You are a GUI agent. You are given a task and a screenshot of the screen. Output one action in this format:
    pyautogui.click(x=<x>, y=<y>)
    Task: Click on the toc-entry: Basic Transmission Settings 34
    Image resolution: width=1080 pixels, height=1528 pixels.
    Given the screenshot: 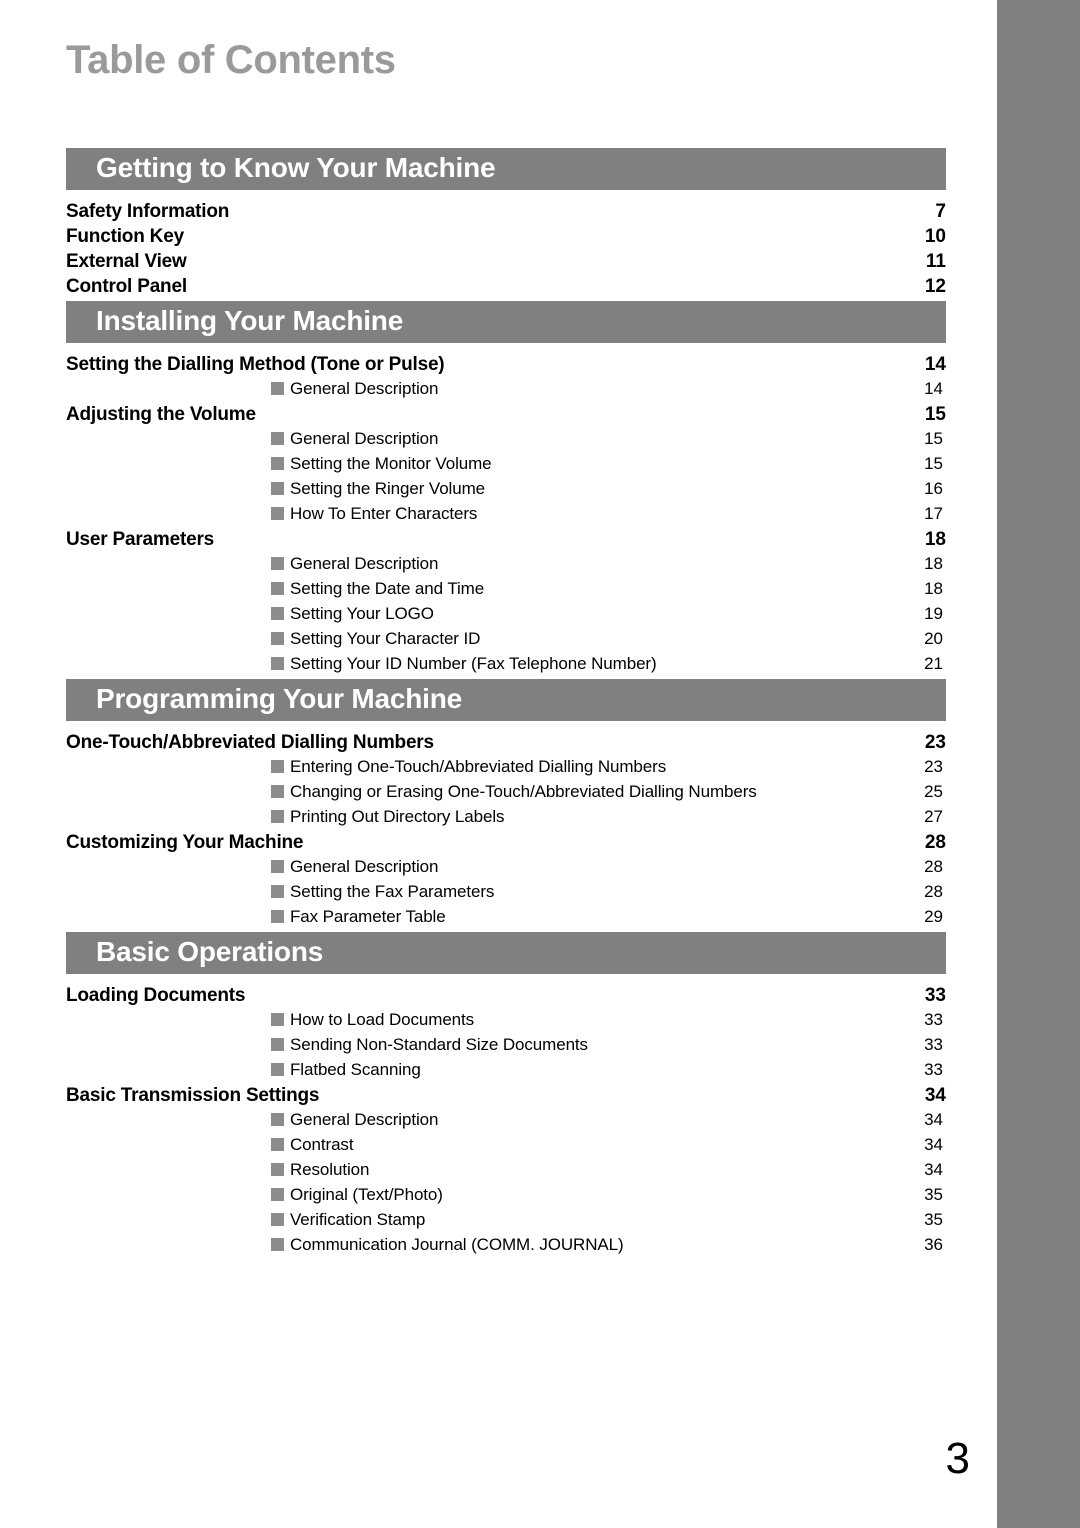 What is the action you would take?
    pyautogui.click(x=506, y=1097)
    